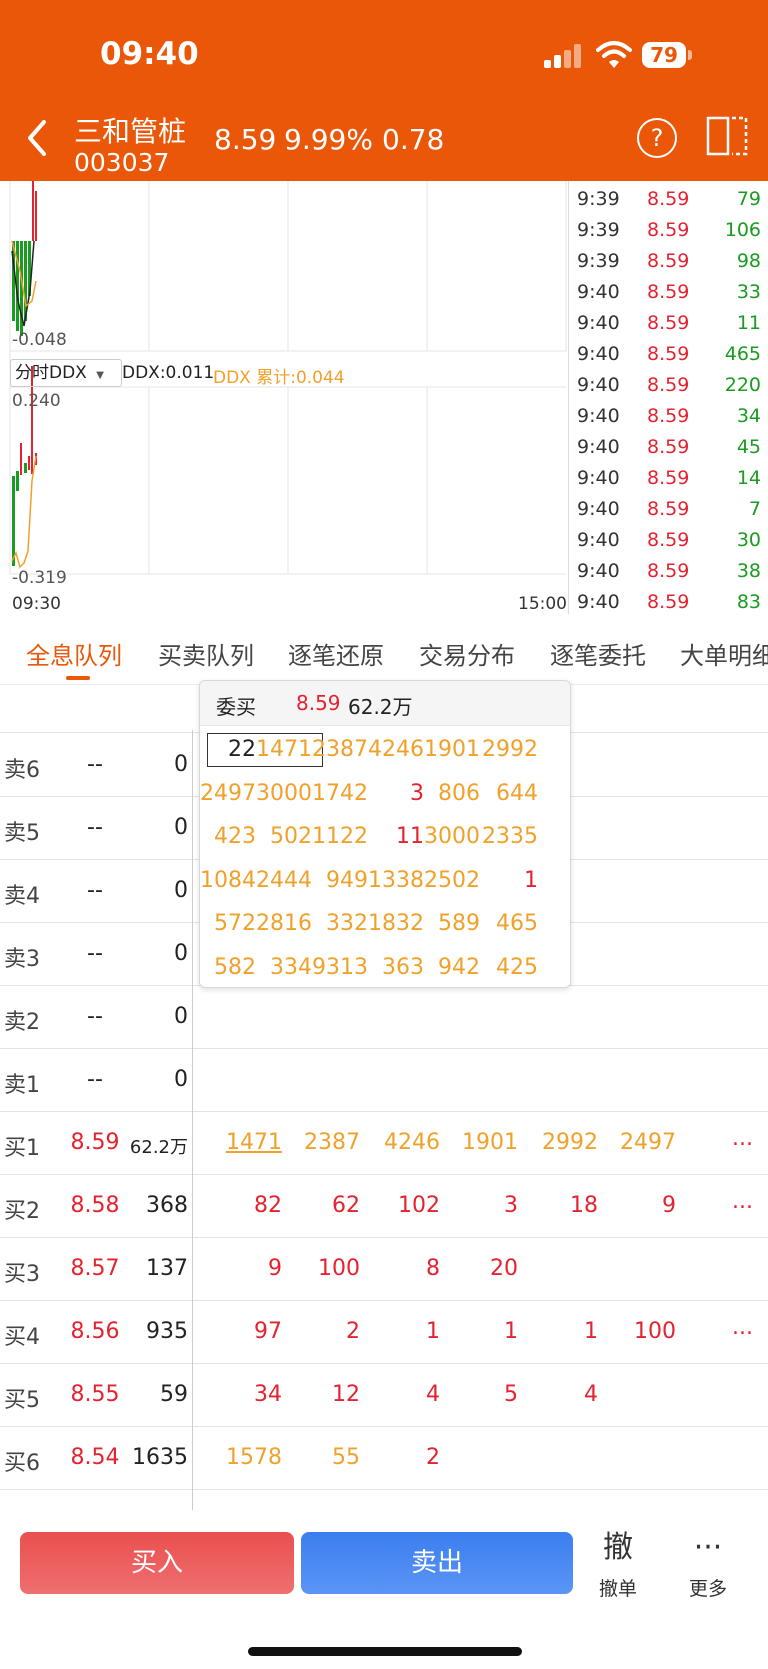 The height and width of the screenshot is (1669, 768). I want to click on tab-tick-orders: 逐笔委托, so click(598, 653).